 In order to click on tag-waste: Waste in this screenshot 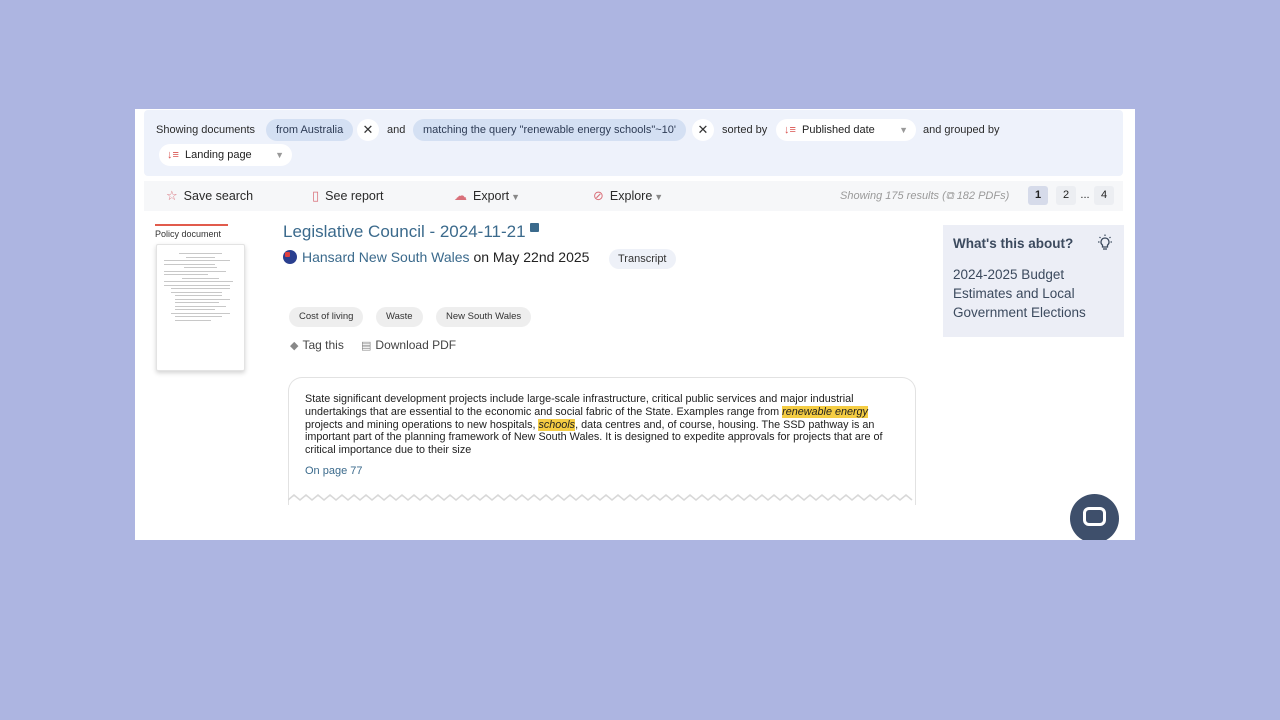, I will do `click(399, 317)`.